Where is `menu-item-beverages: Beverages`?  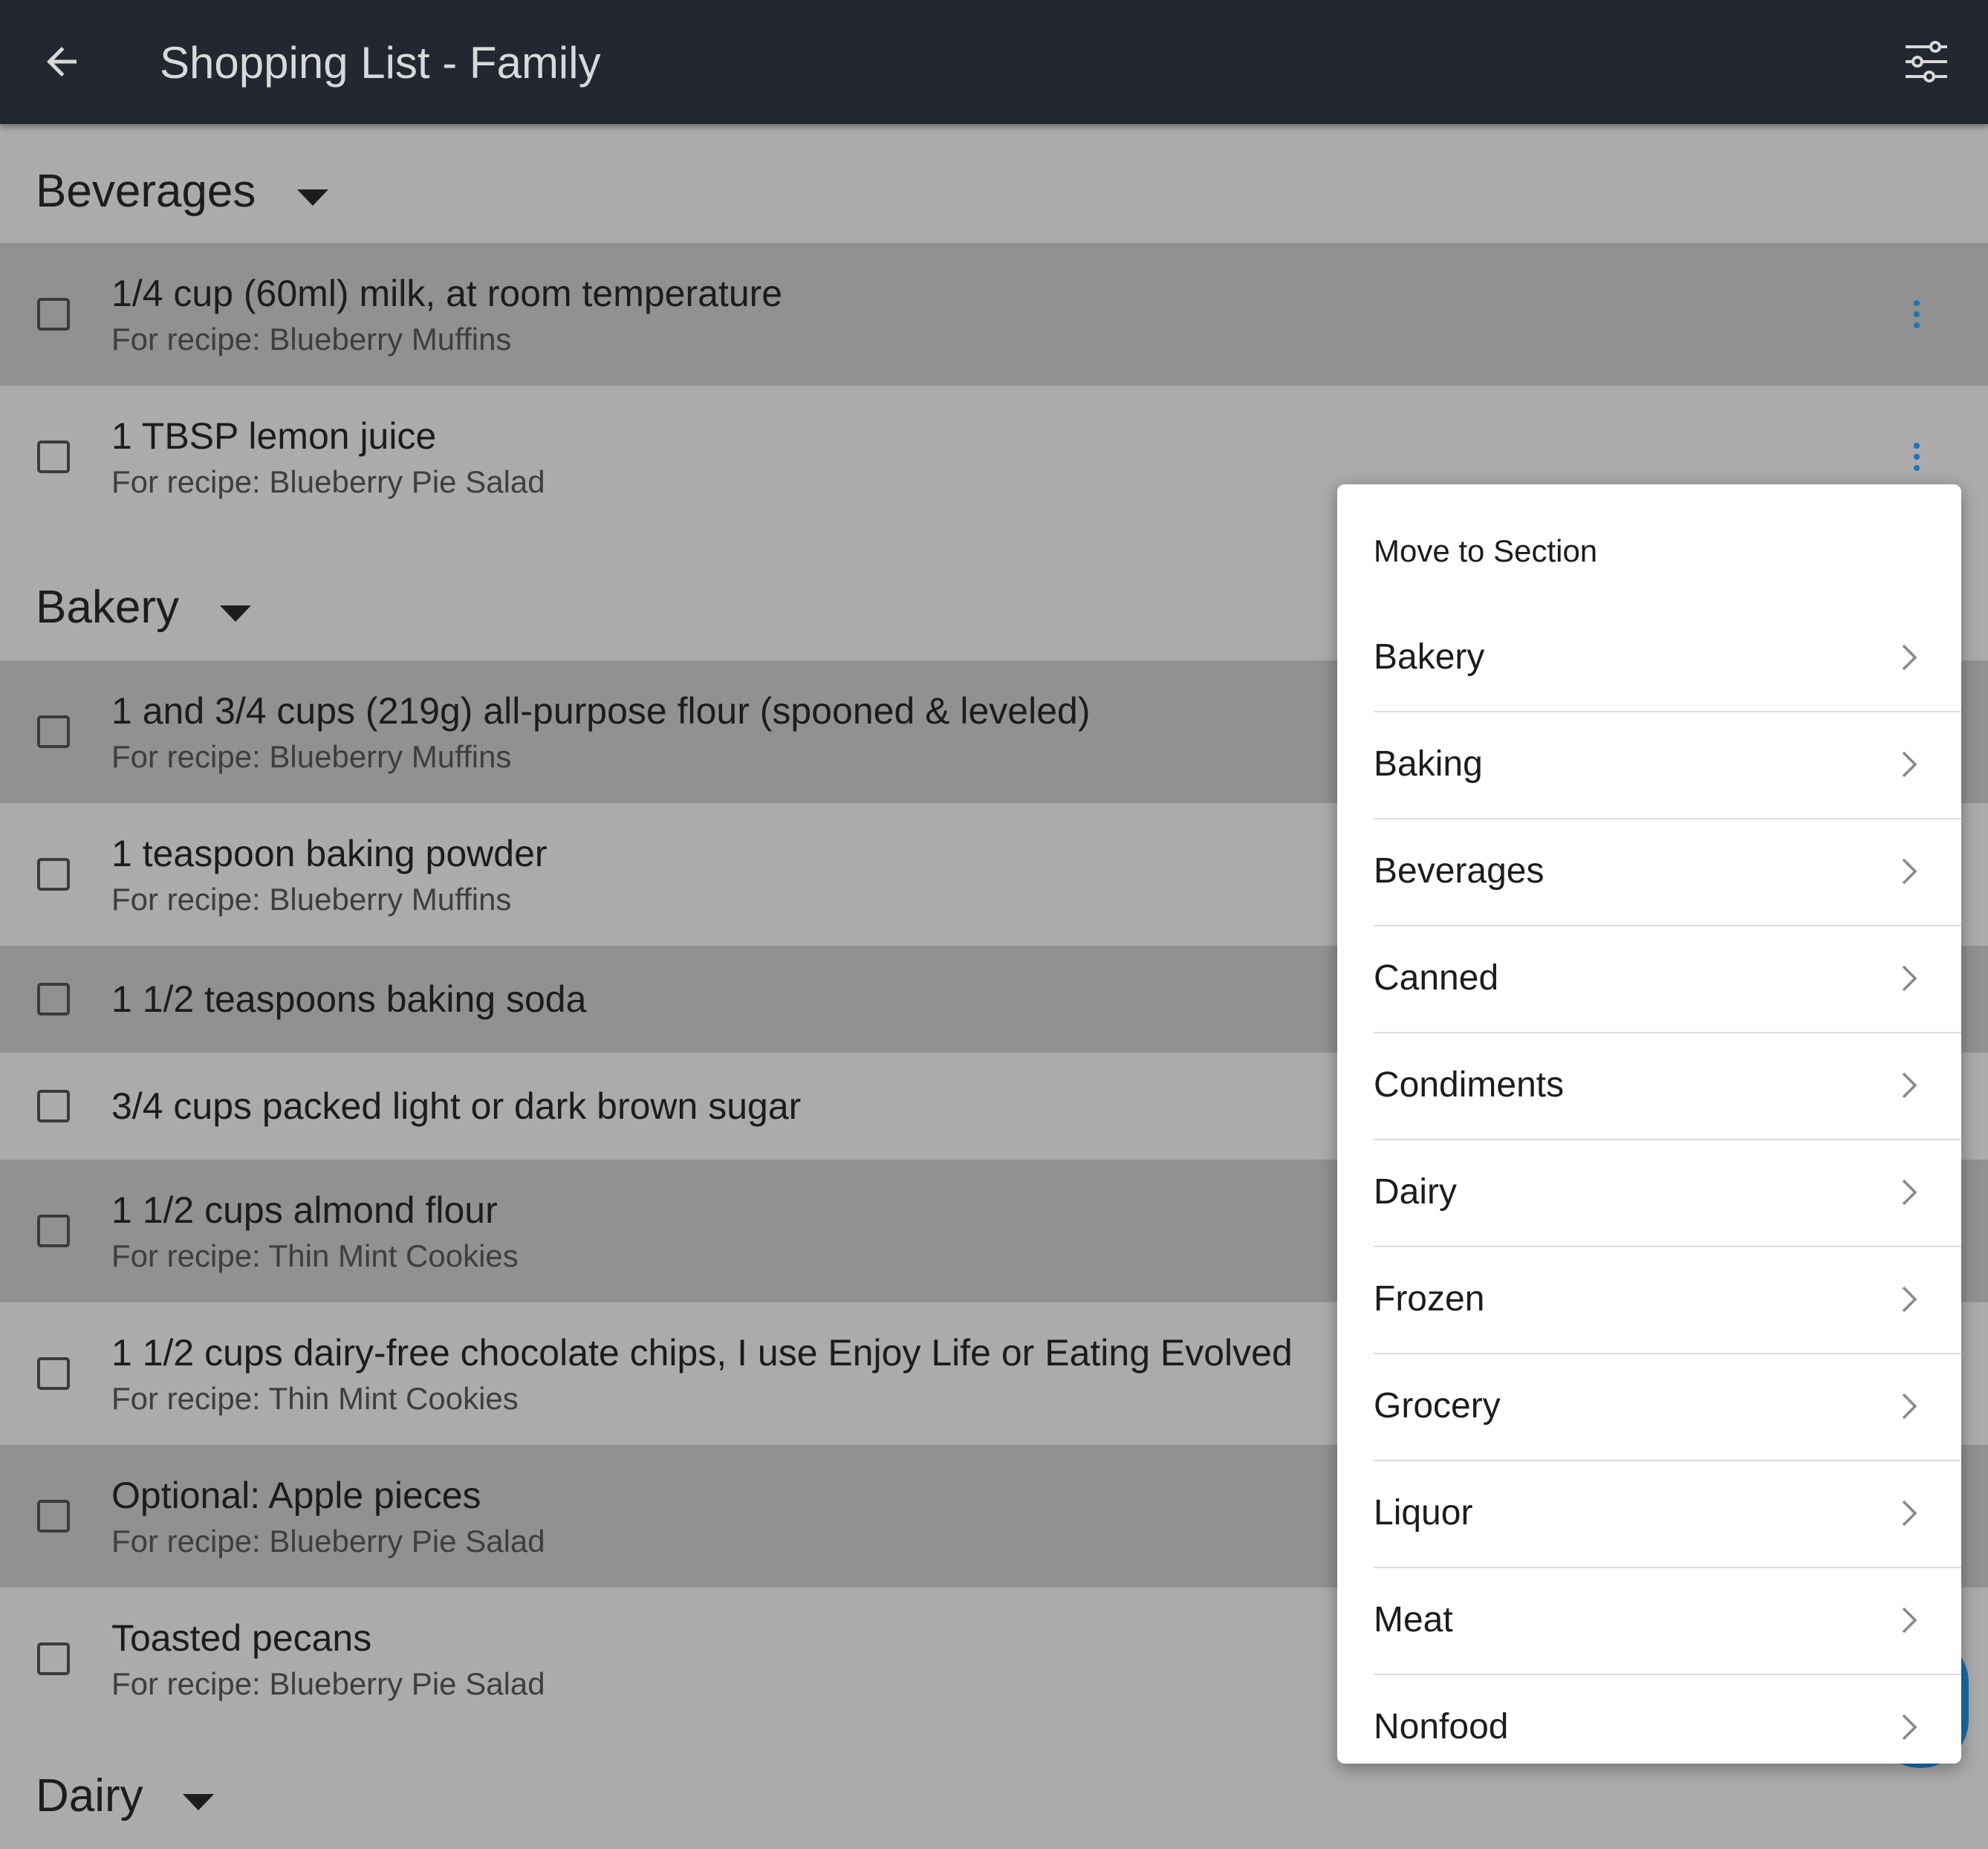 menu-item-beverages: Beverages is located at coordinates (1667, 872).